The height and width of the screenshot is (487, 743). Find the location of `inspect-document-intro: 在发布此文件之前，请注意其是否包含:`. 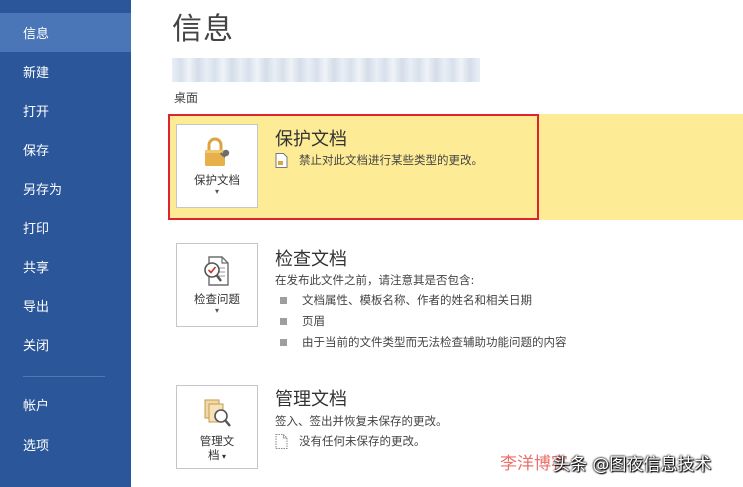

inspect-document-intro: 在发布此文件之前，请注意其是否包含: is located at coordinates (375, 280).